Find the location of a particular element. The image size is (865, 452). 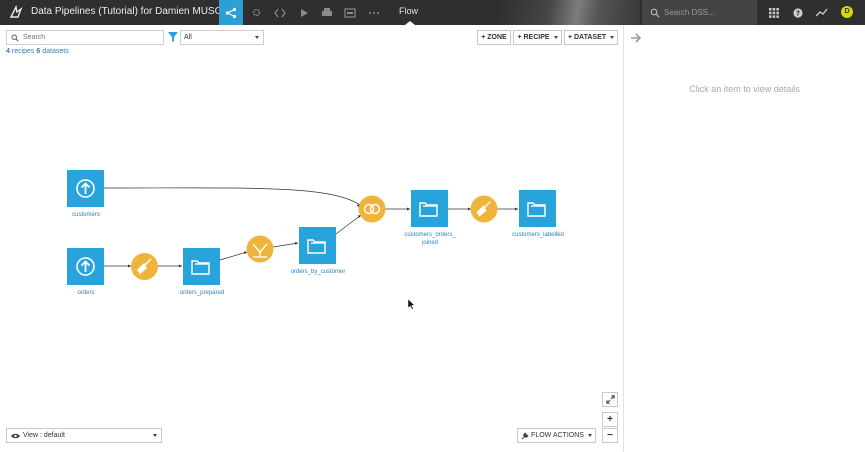

wrench-icon is located at coordinates (525, 436).